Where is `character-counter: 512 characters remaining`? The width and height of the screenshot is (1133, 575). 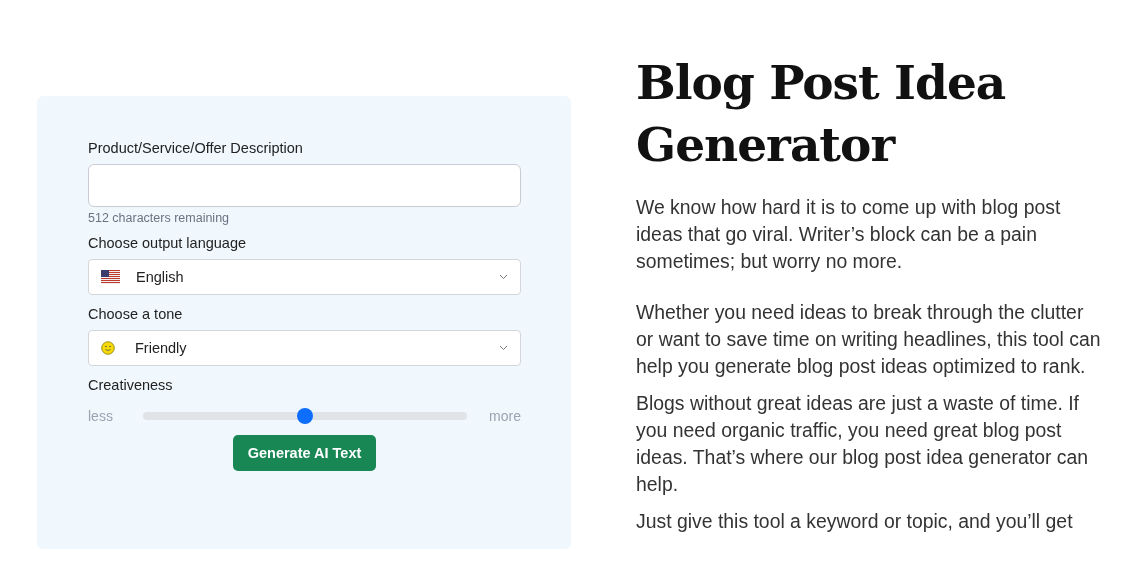 character-counter: 512 characters remaining is located at coordinates (159, 218).